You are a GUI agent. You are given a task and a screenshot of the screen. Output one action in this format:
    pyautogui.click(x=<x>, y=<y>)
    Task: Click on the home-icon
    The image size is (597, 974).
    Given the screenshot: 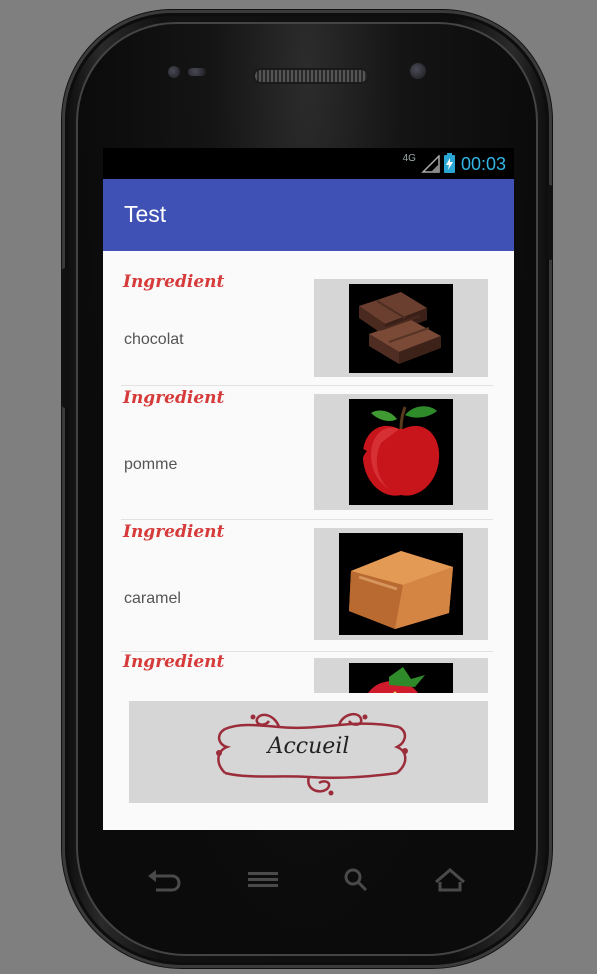 What is the action you would take?
    pyautogui.click(x=450, y=880)
    